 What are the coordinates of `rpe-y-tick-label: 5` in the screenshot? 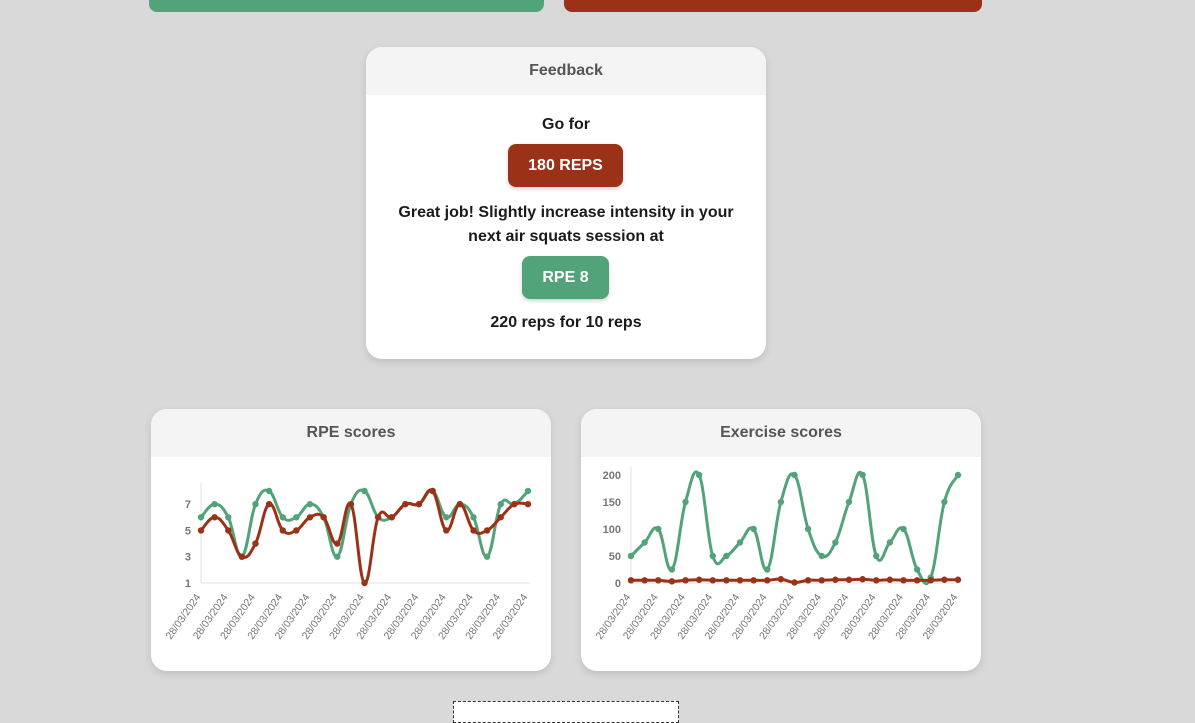 It's located at (188, 531).